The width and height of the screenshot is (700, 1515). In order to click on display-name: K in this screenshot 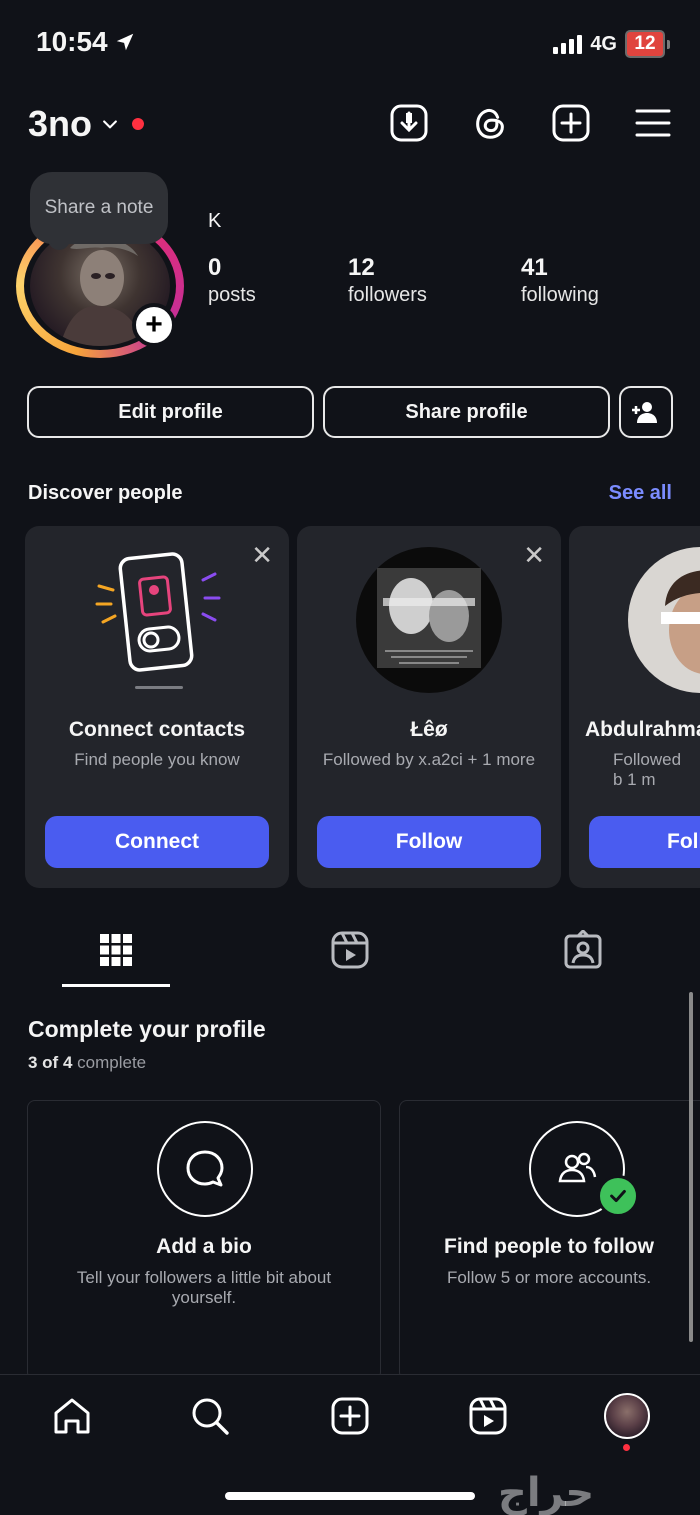, I will do `click(215, 221)`.